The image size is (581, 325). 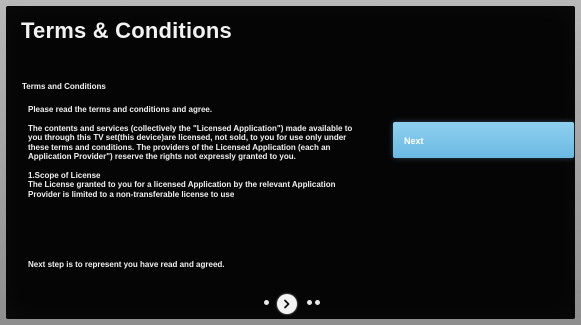 What do you see at coordinates (414, 141) in the screenshot?
I see `next-button-label: Next` at bounding box center [414, 141].